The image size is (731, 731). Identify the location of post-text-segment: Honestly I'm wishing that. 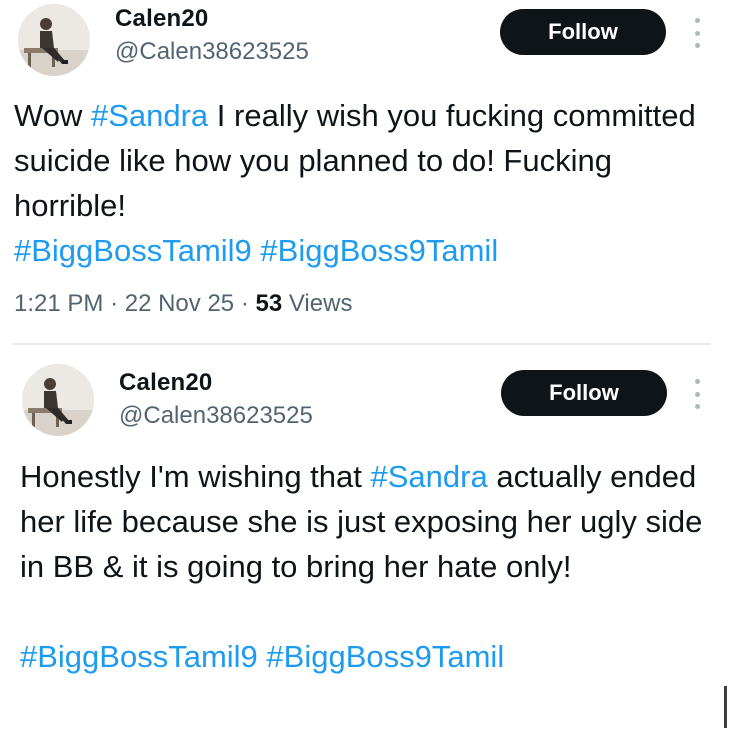
(195, 476).